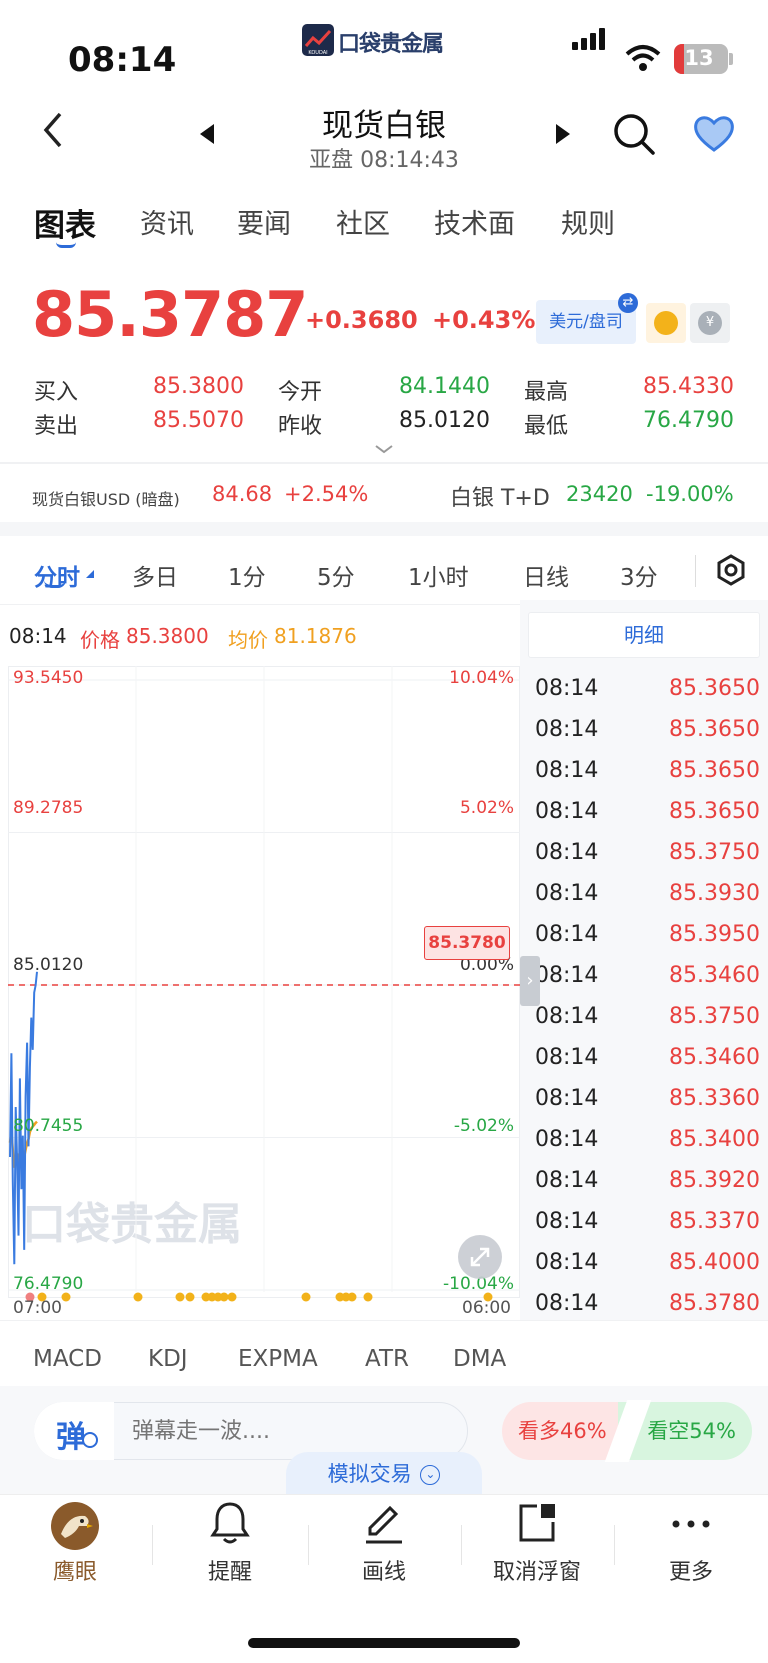  I want to click on nav-cancel-float, so click(537, 1526).